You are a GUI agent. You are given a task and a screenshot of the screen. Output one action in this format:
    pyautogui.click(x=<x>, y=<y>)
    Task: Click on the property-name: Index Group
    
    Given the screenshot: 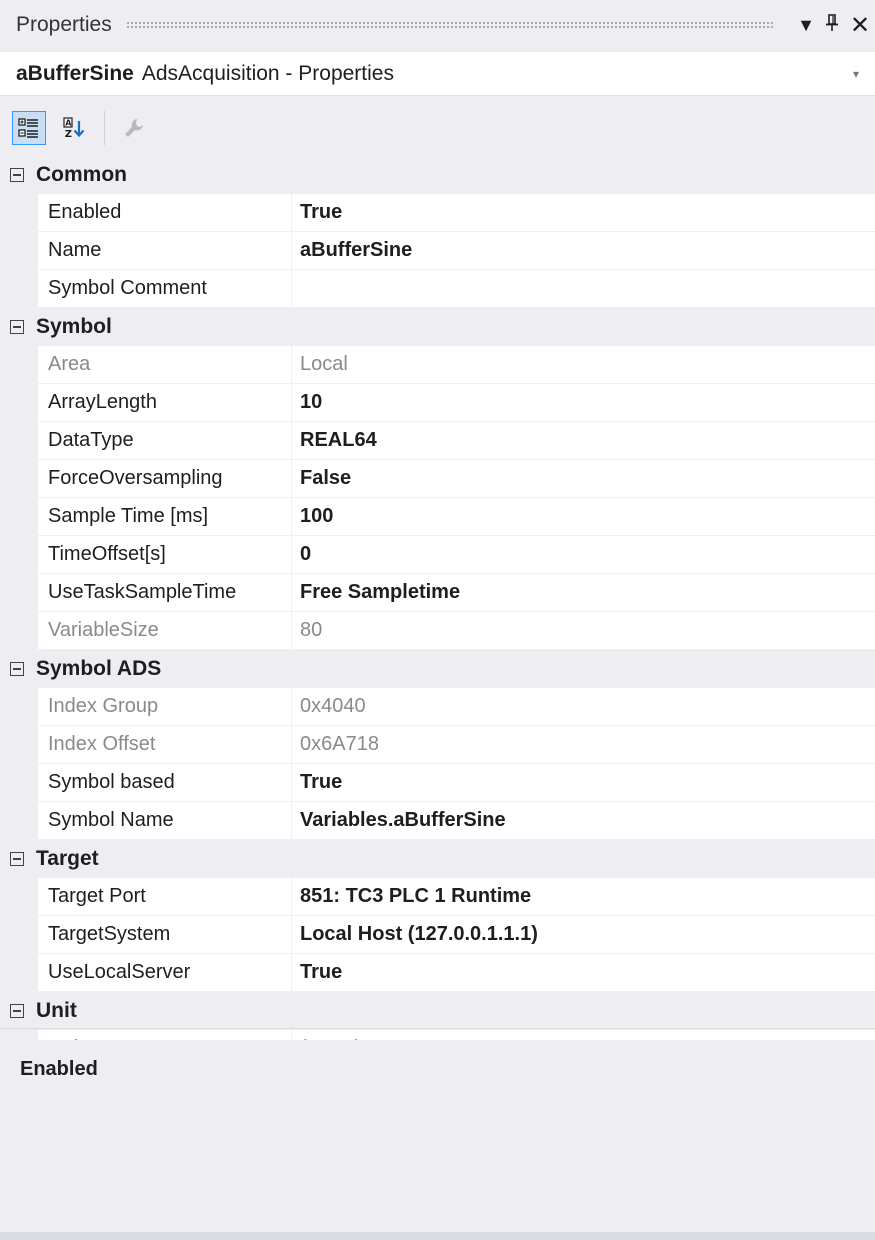 What is the action you would take?
    pyautogui.click(x=165, y=707)
    